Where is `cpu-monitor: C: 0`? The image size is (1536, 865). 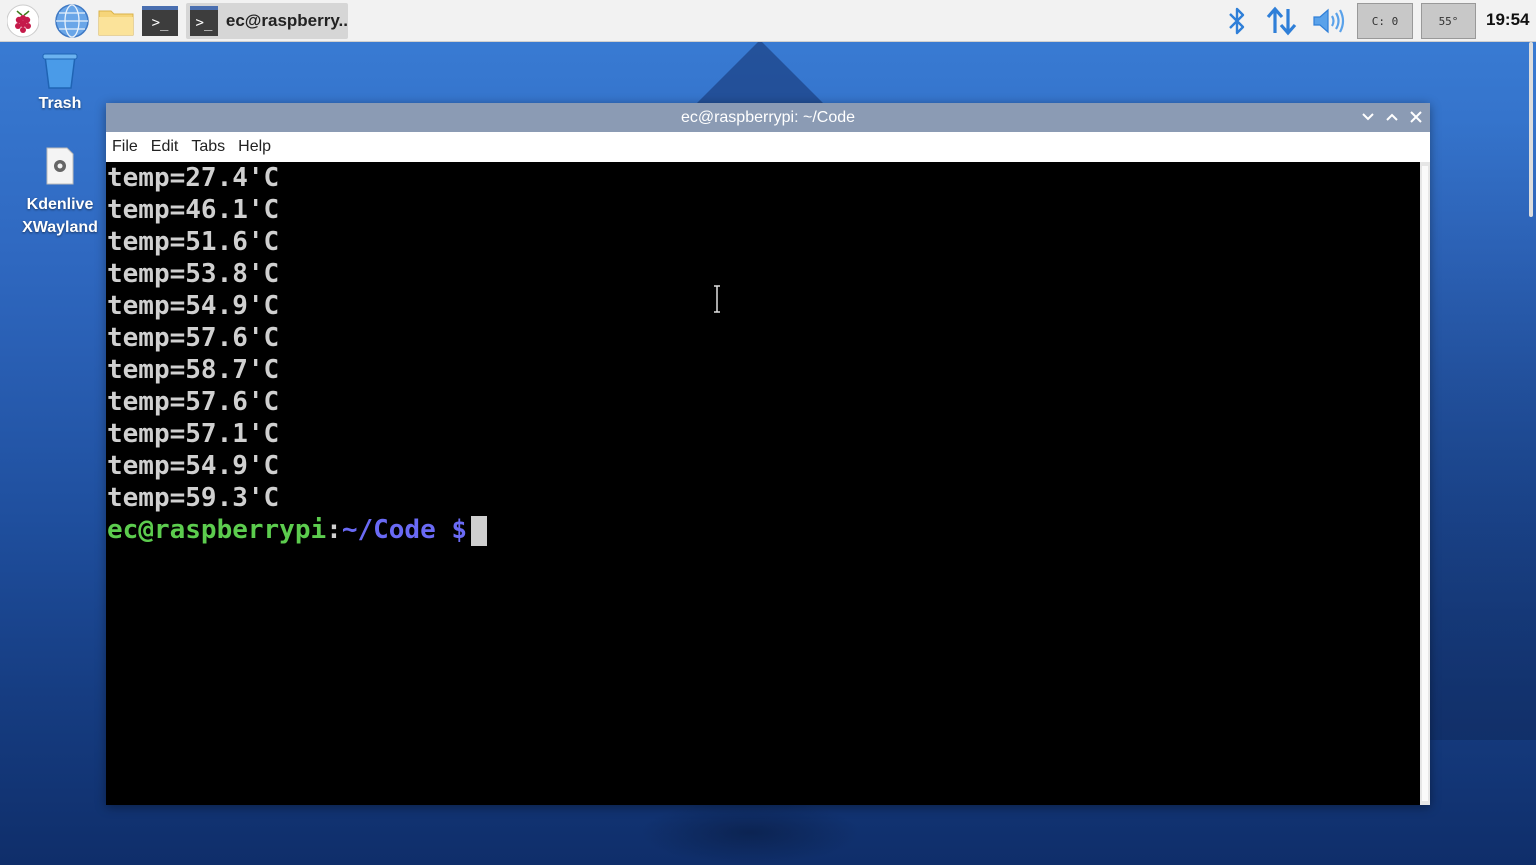
cpu-monitor: C: 0 is located at coordinates (1385, 21).